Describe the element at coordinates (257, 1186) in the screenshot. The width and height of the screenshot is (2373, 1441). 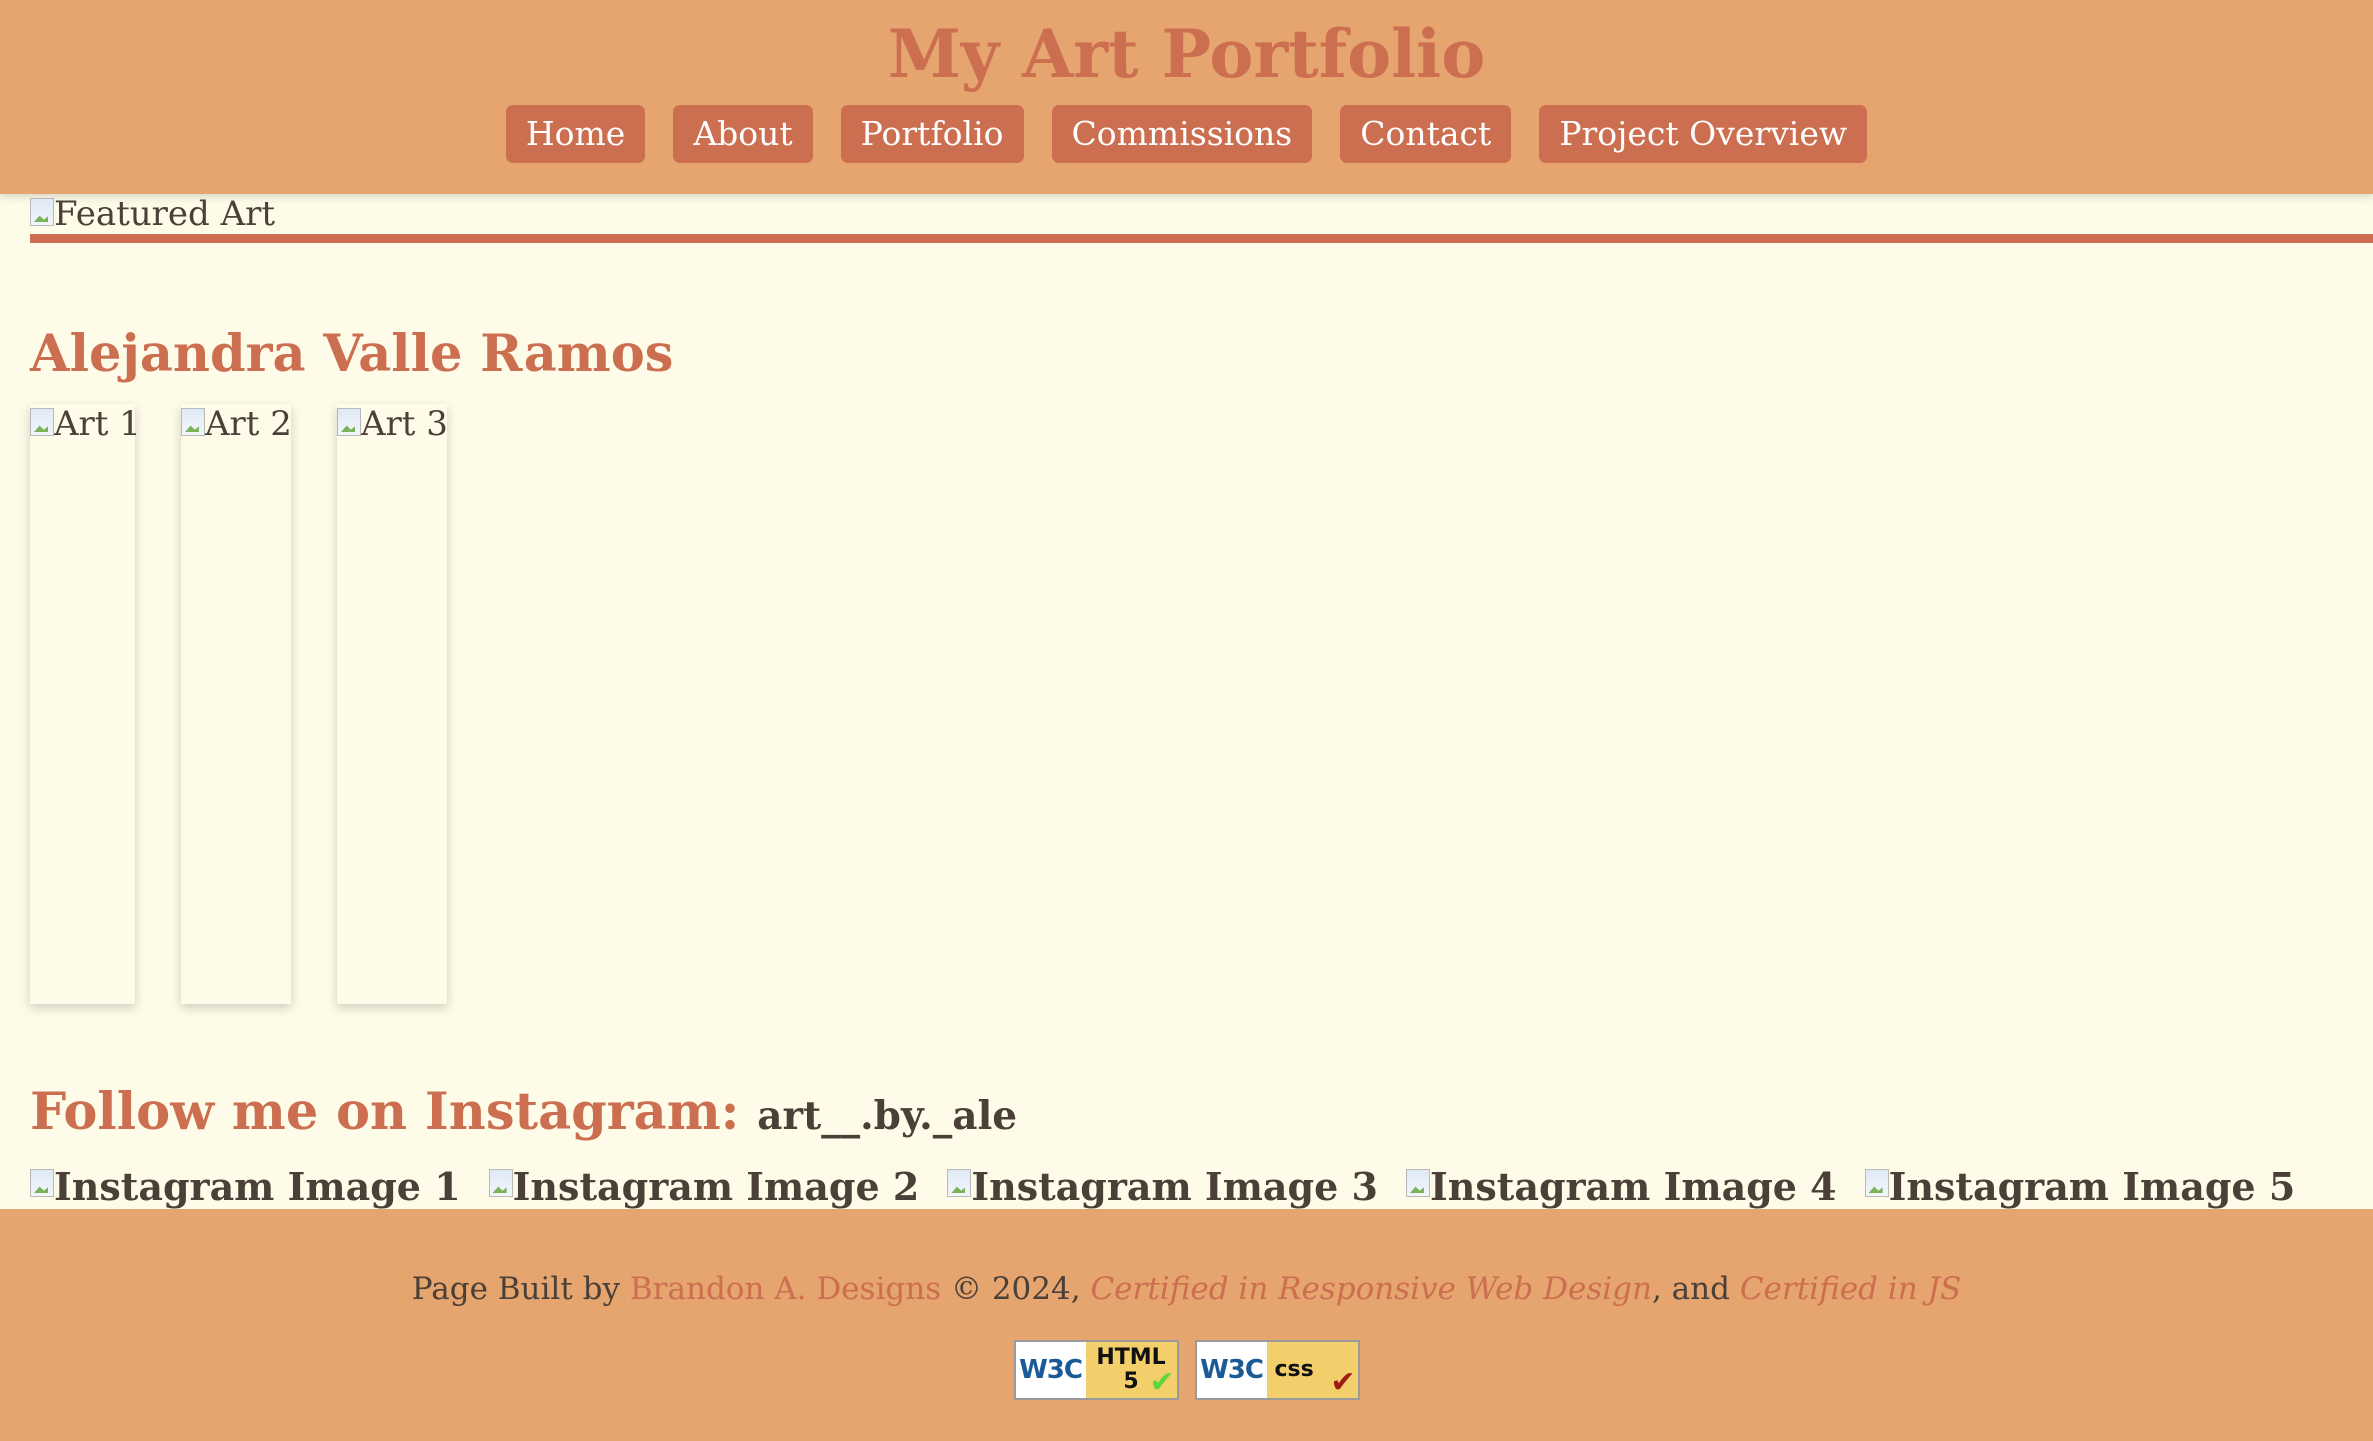
I see `instagram-image-alt: Instagram Image 1` at that location.